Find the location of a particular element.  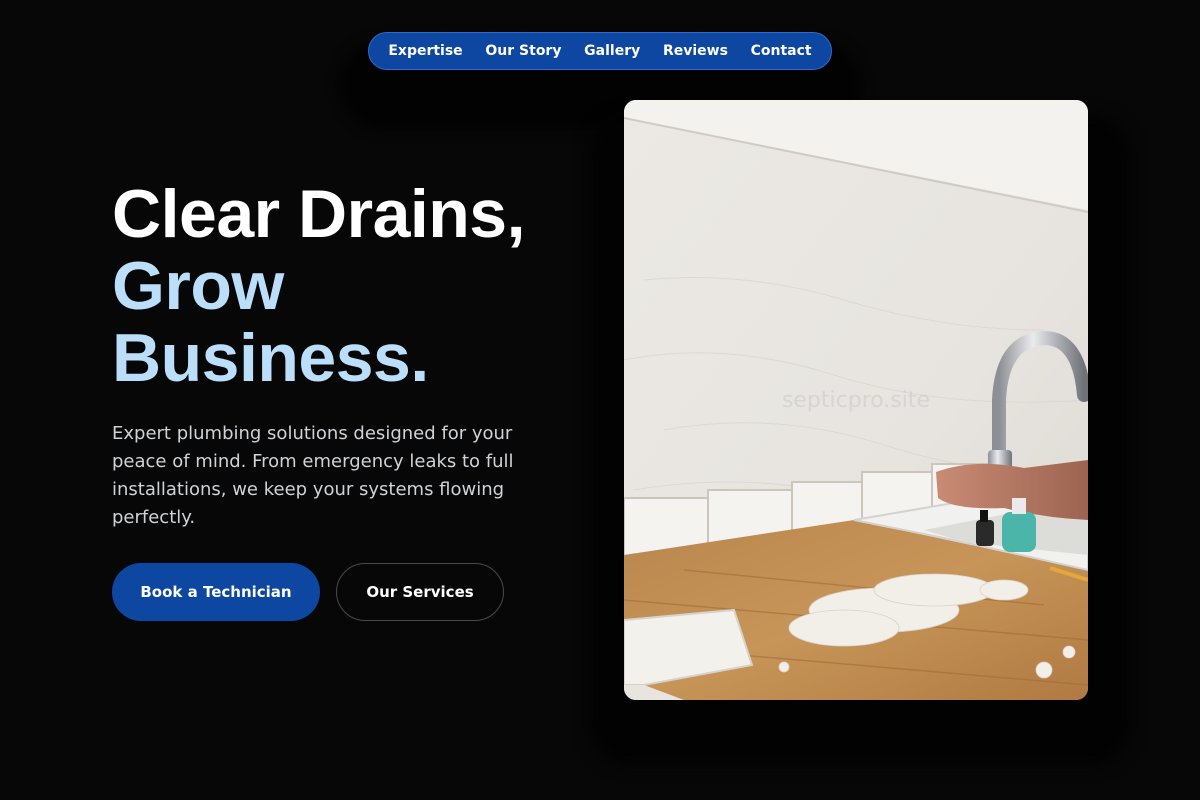

nav-link-contact: Contact is located at coordinates (781, 51).